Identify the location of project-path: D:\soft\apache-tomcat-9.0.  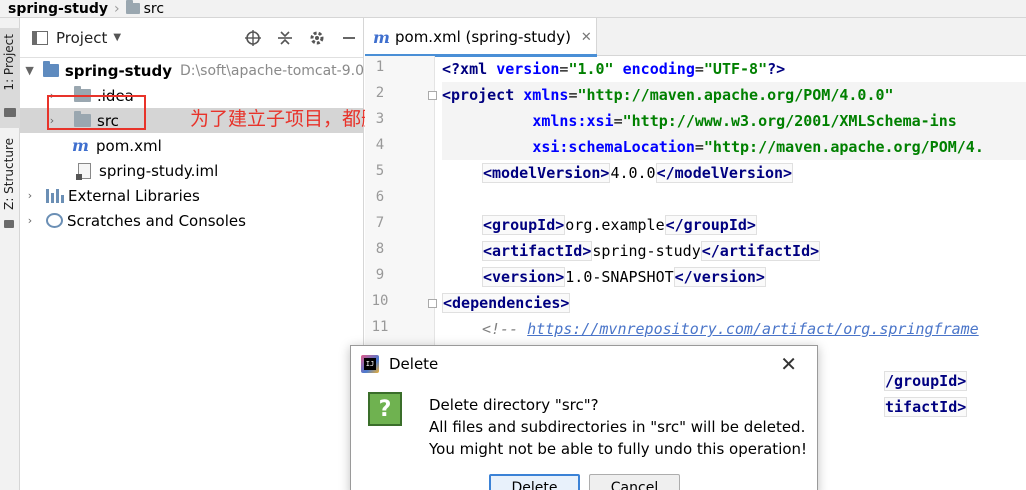
(271, 70).